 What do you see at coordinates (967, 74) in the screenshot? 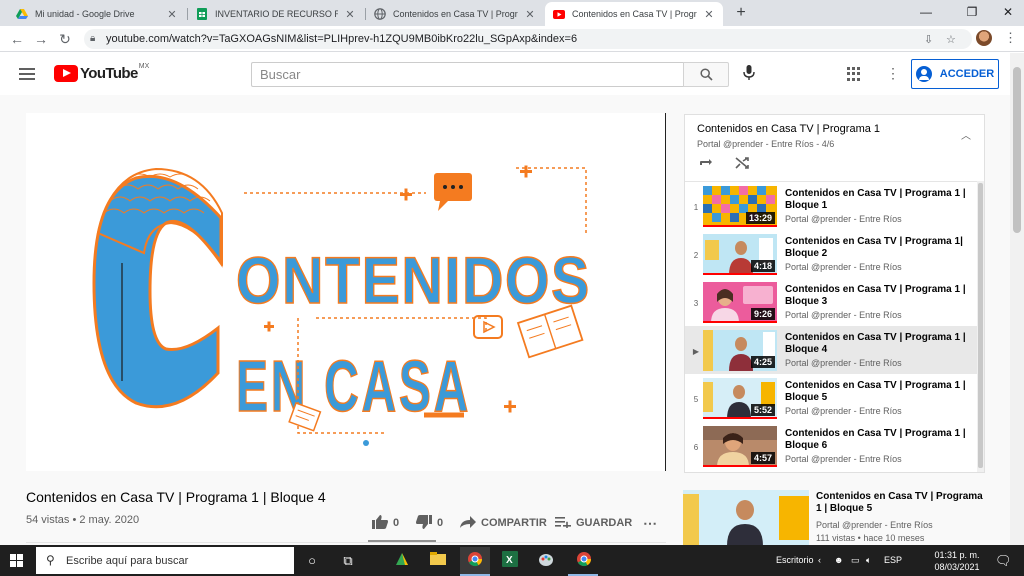
I see `signin-label: ACCEDER` at bounding box center [967, 74].